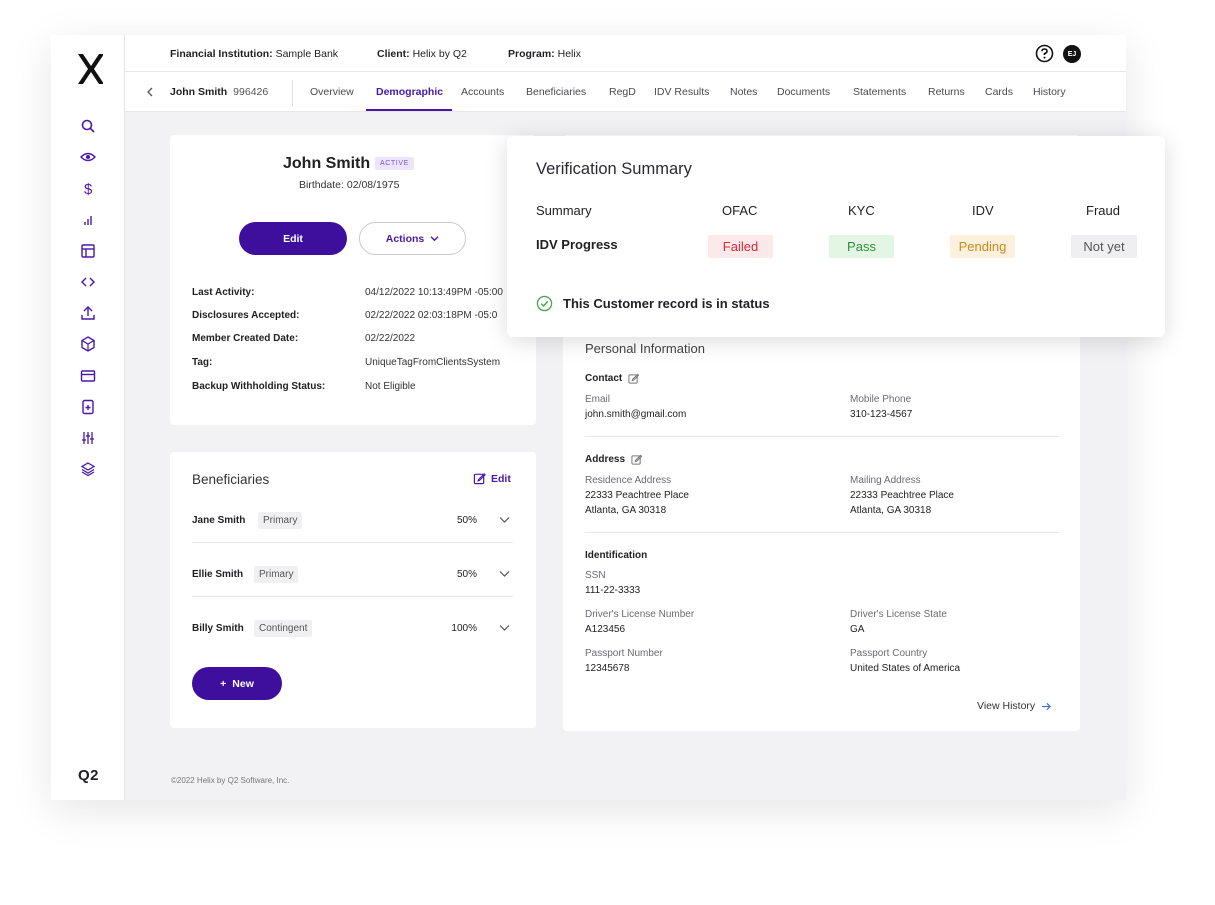 The height and width of the screenshot is (905, 1215). What do you see at coordinates (293, 238) in the screenshot?
I see `edit-button: Edit` at bounding box center [293, 238].